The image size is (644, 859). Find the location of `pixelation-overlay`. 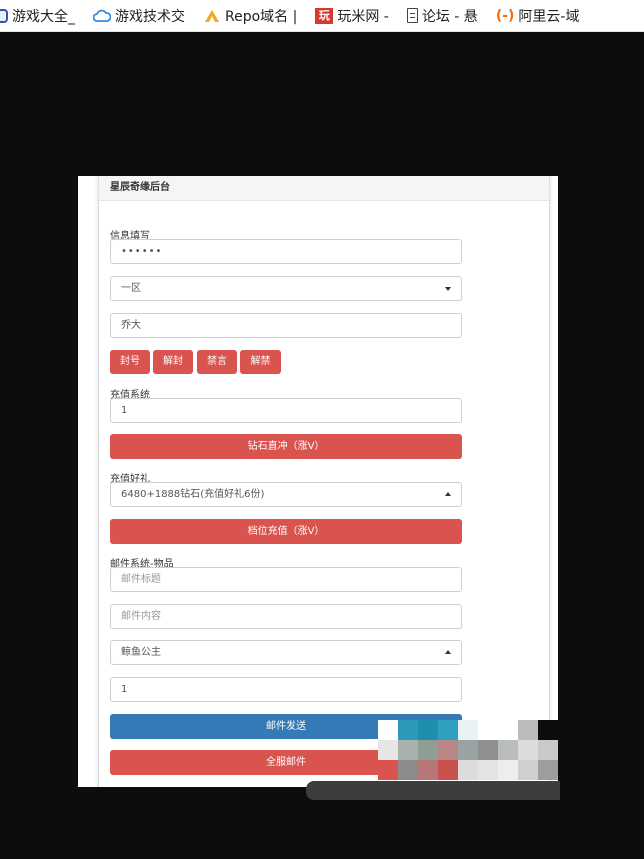

pixelation-overlay is located at coordinates (468, 750).